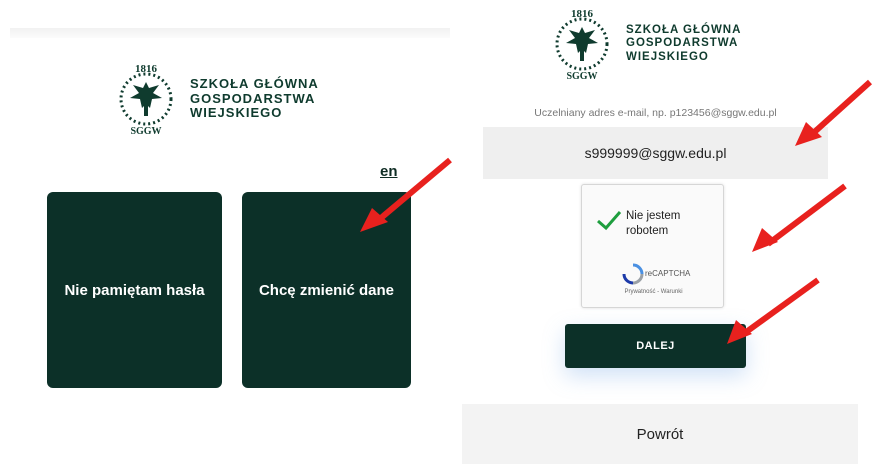 Image resolution: width=872 pixels, height=464 pixels. What do you see at coordinates (134, 290) in the screenshot?
I see `forgot-password-tile: Nie pamiętam hasła` at bounding box center [134, 290].